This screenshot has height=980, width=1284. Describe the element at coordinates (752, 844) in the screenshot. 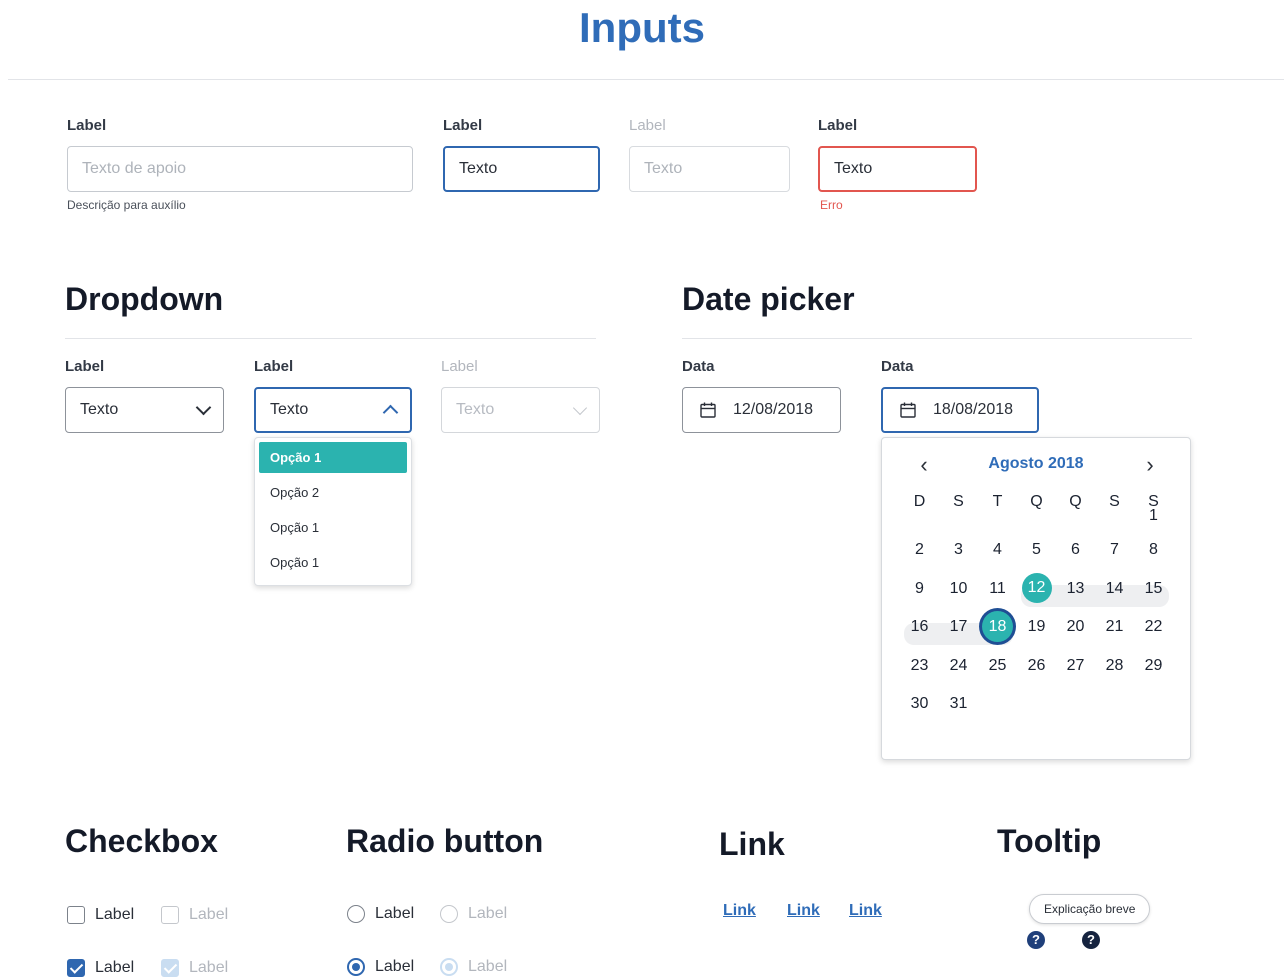

I see `link-section-title: Link` at that location.